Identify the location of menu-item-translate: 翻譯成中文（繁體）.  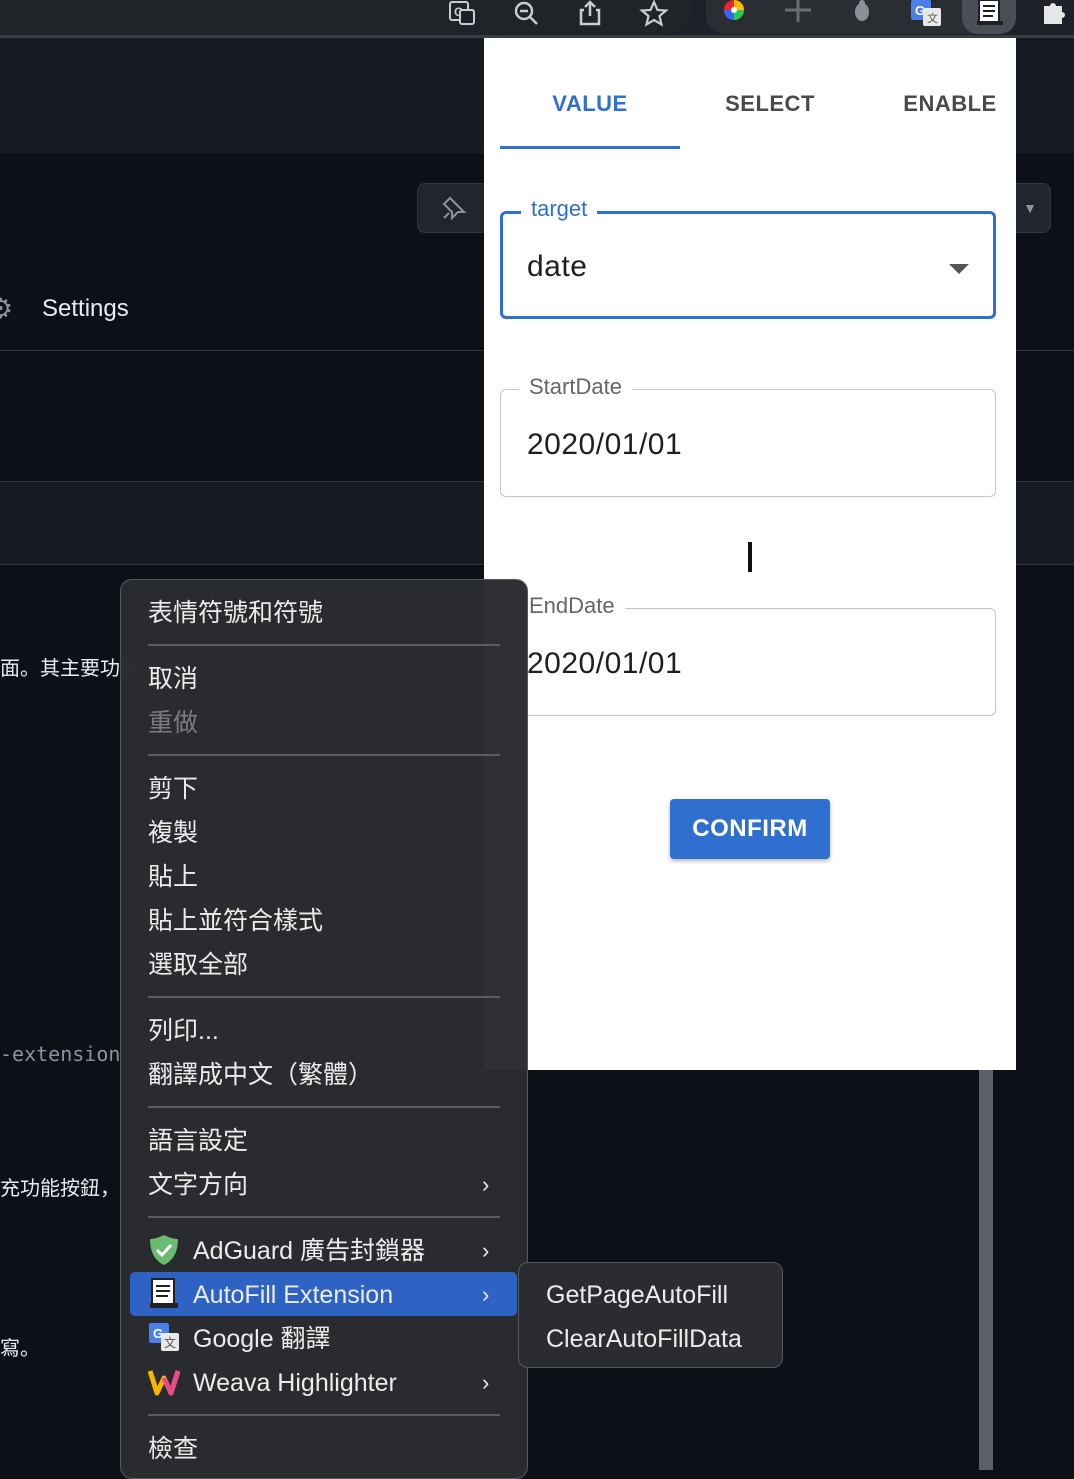
(260, 1075).